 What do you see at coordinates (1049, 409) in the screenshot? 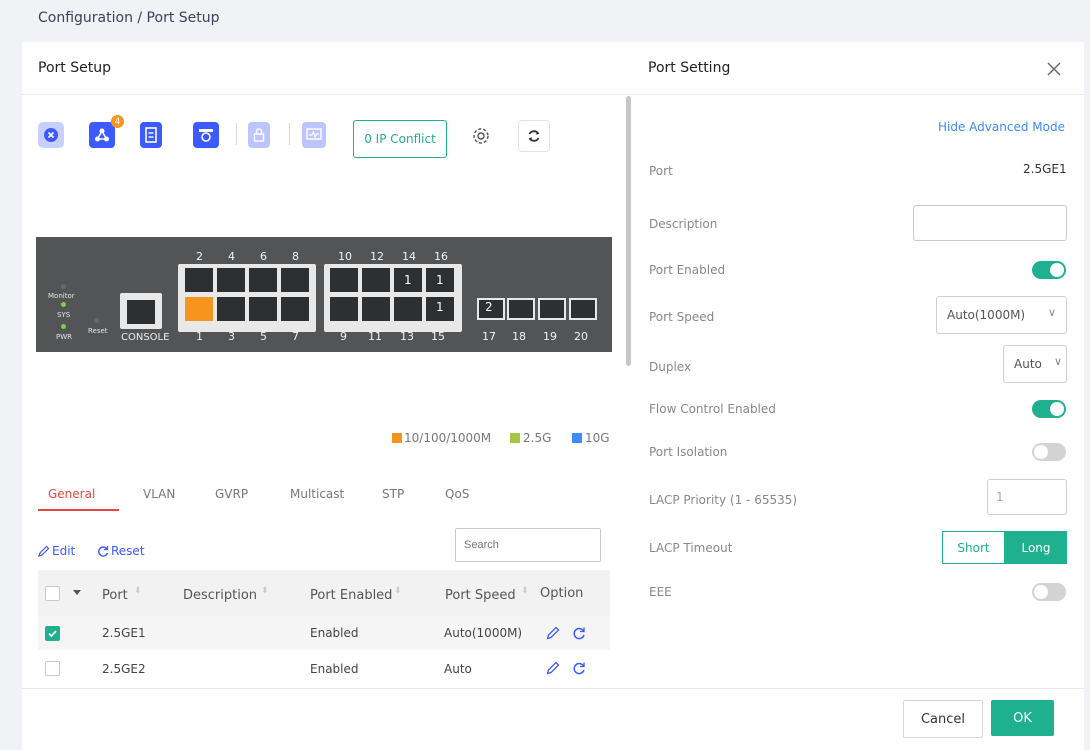
I see `flow-control-toggle` at bounding box center [1049, 409].